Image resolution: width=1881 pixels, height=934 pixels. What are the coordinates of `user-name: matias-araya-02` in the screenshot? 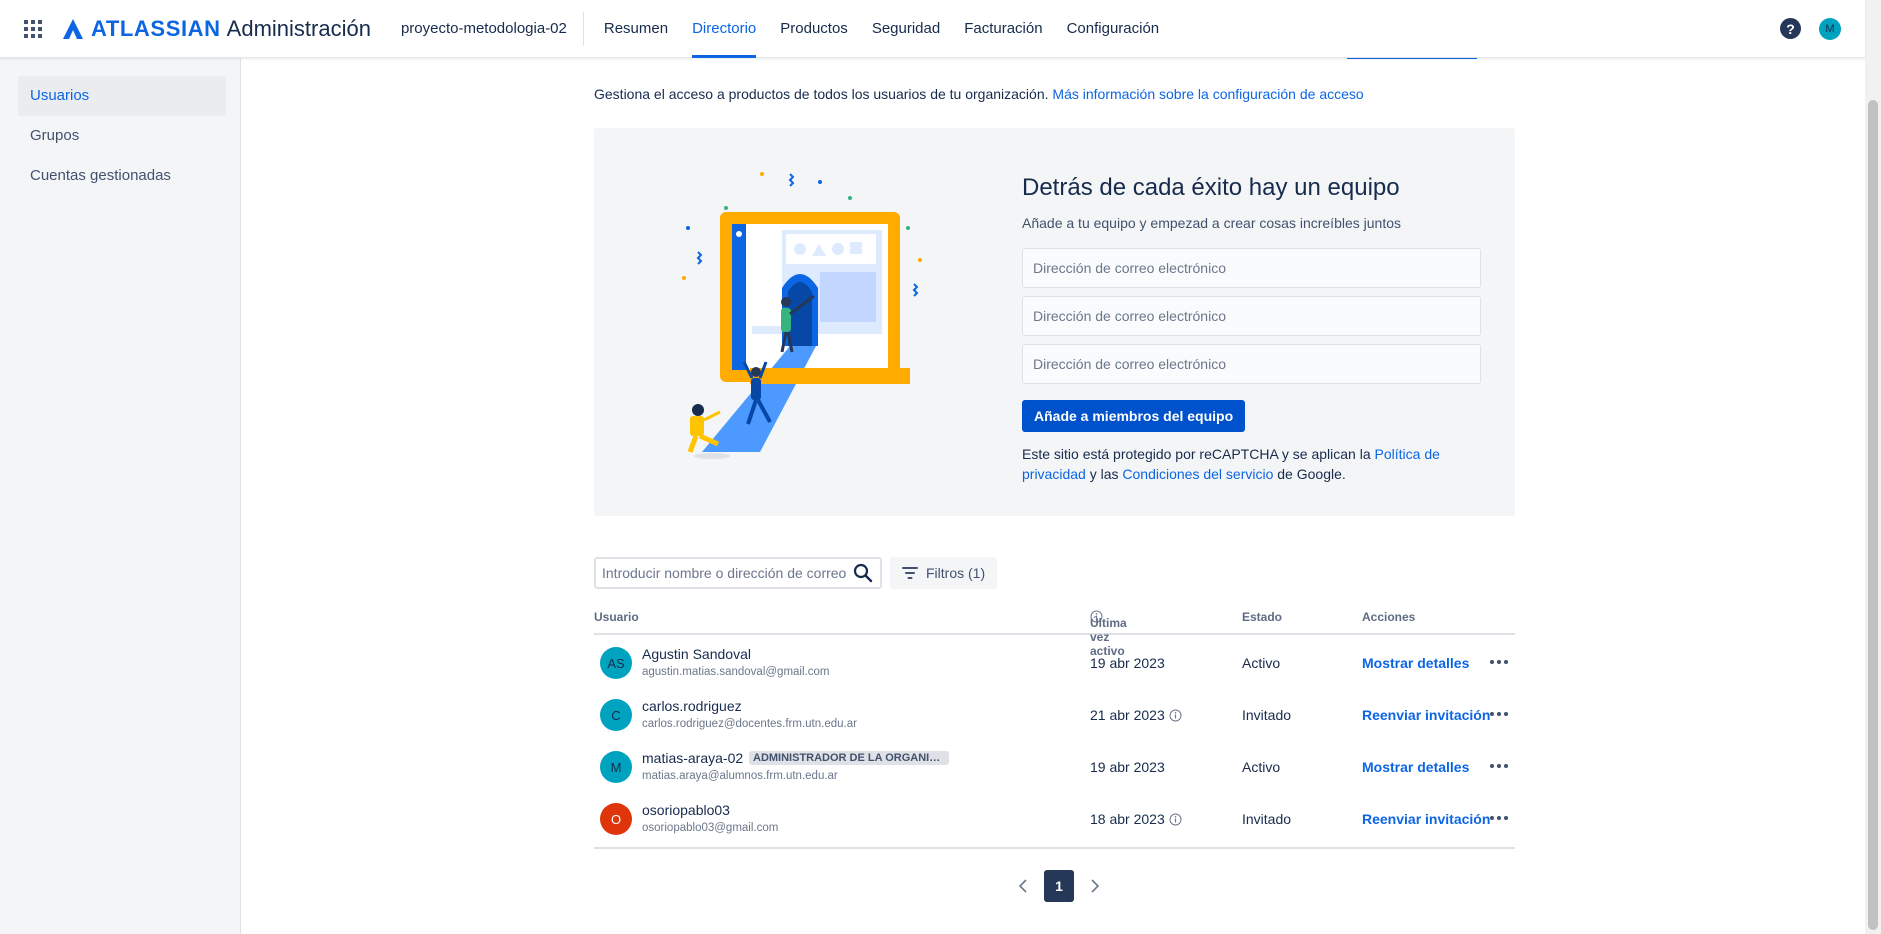 It's located at (692, 758).